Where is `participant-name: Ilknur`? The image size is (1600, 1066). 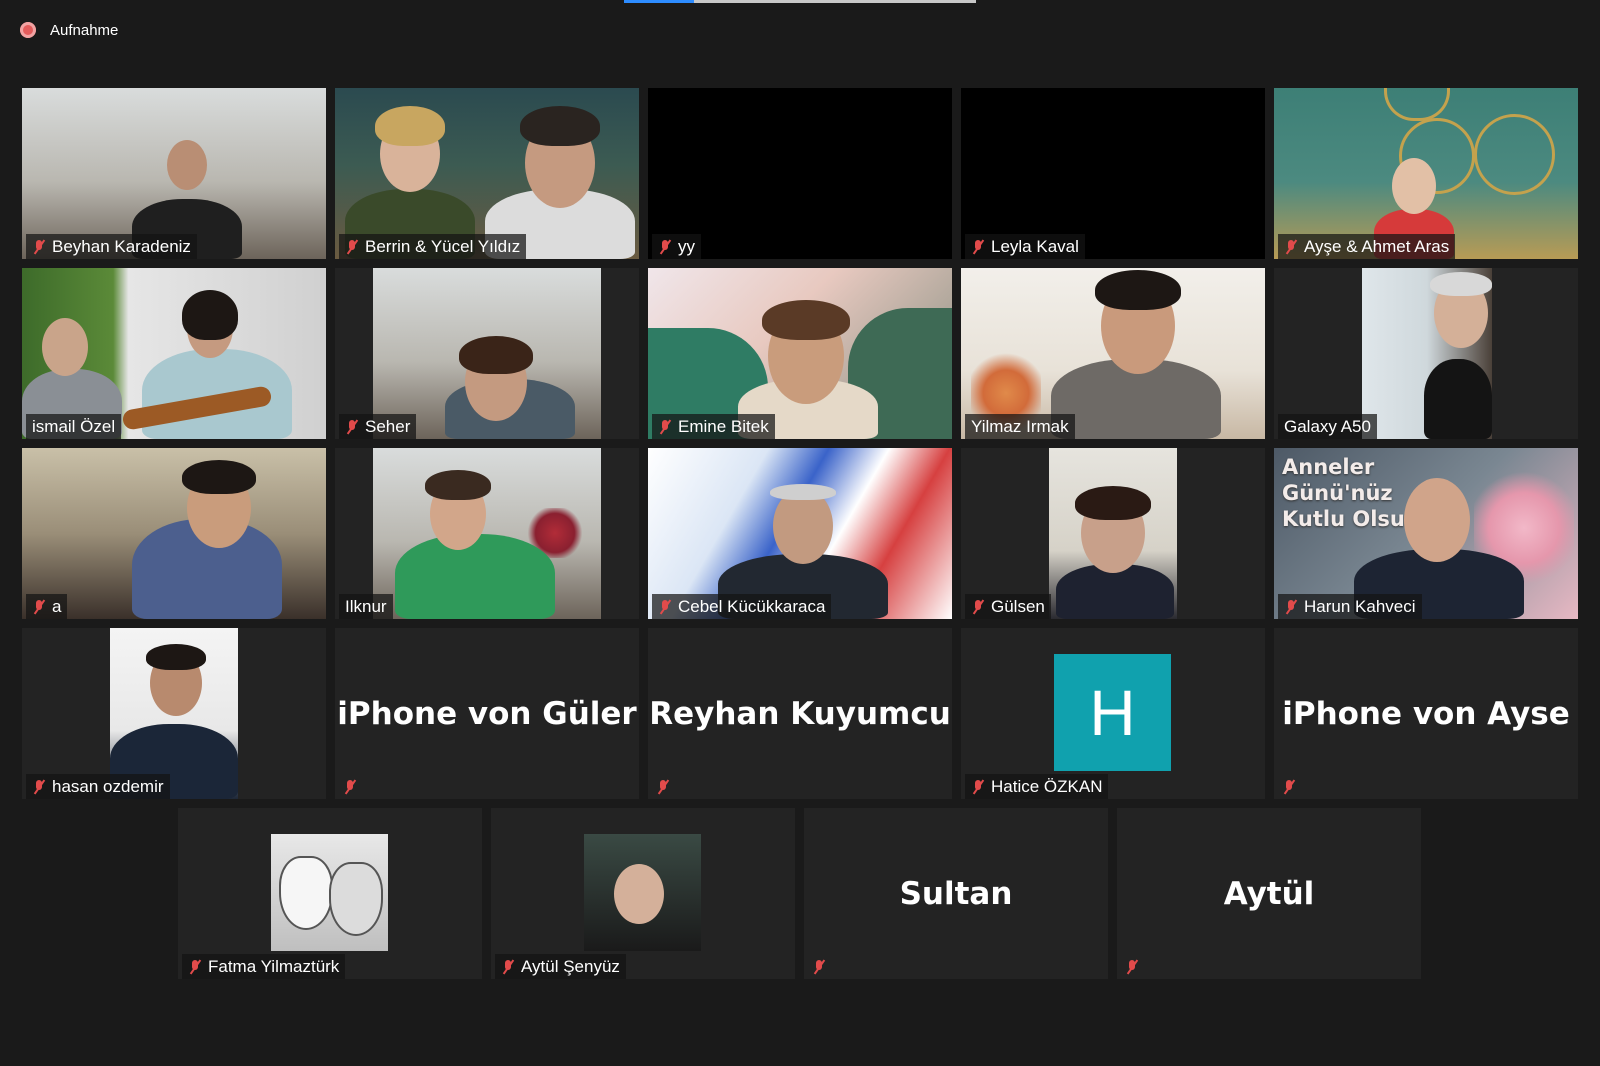 participant-name: Ilknur is located at coordinates (366, 606).